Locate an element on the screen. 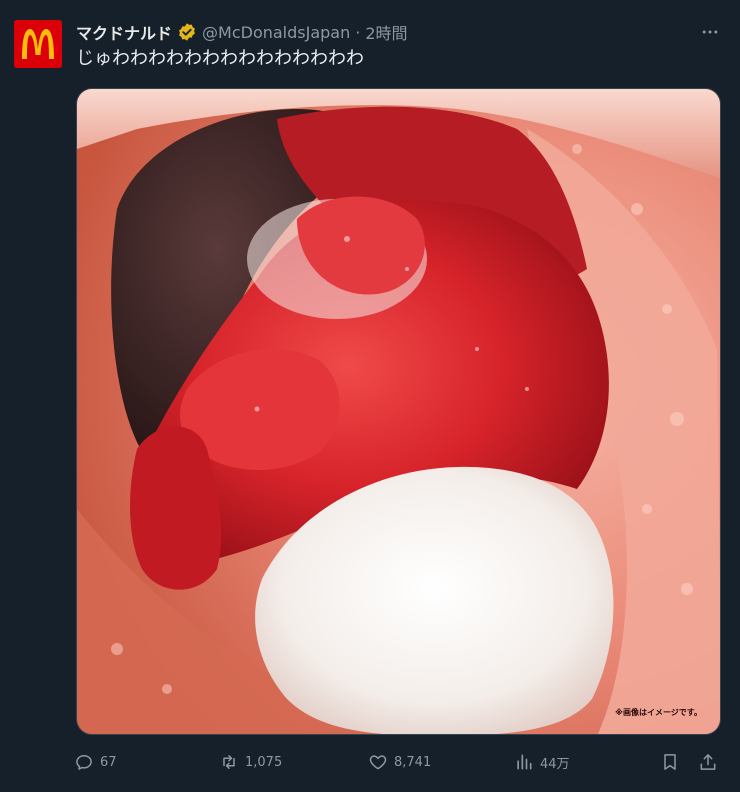  reply-count: 67 is located at coordinates (108, 762).